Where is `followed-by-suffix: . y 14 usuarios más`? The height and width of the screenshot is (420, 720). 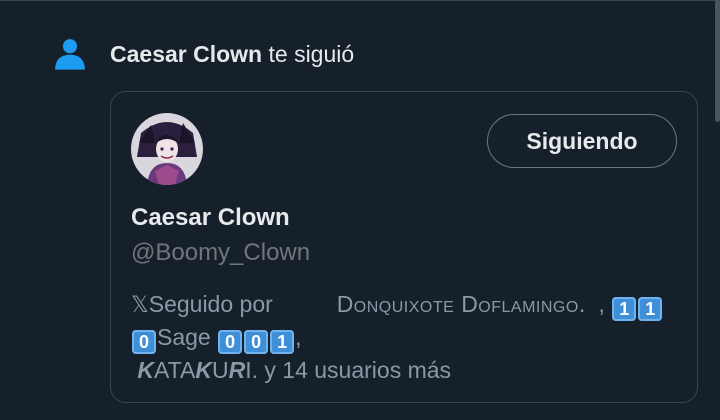
followed-by-suffix: . y 14 usuarios más is located at coordinates (351, 370).